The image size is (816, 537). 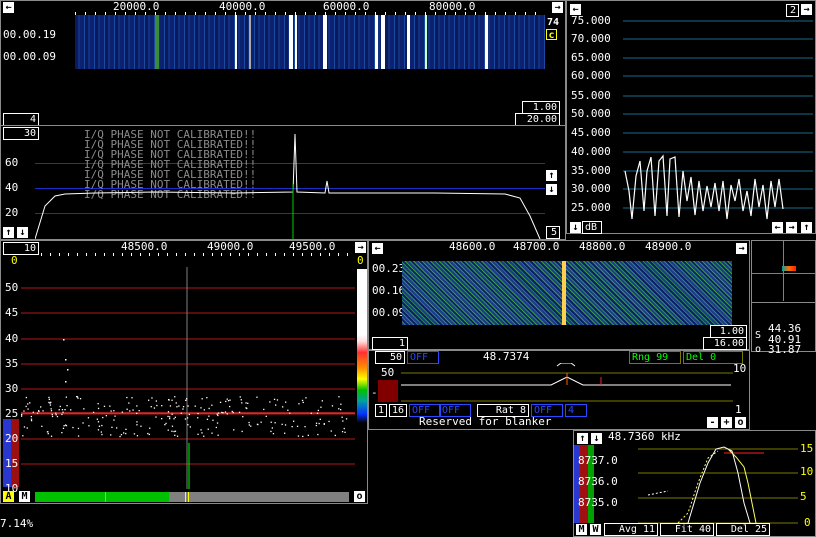 What do you see at coordinates (718, 484) in the screenshot?
I see `afc-trace` at bounding box center [718, 484].